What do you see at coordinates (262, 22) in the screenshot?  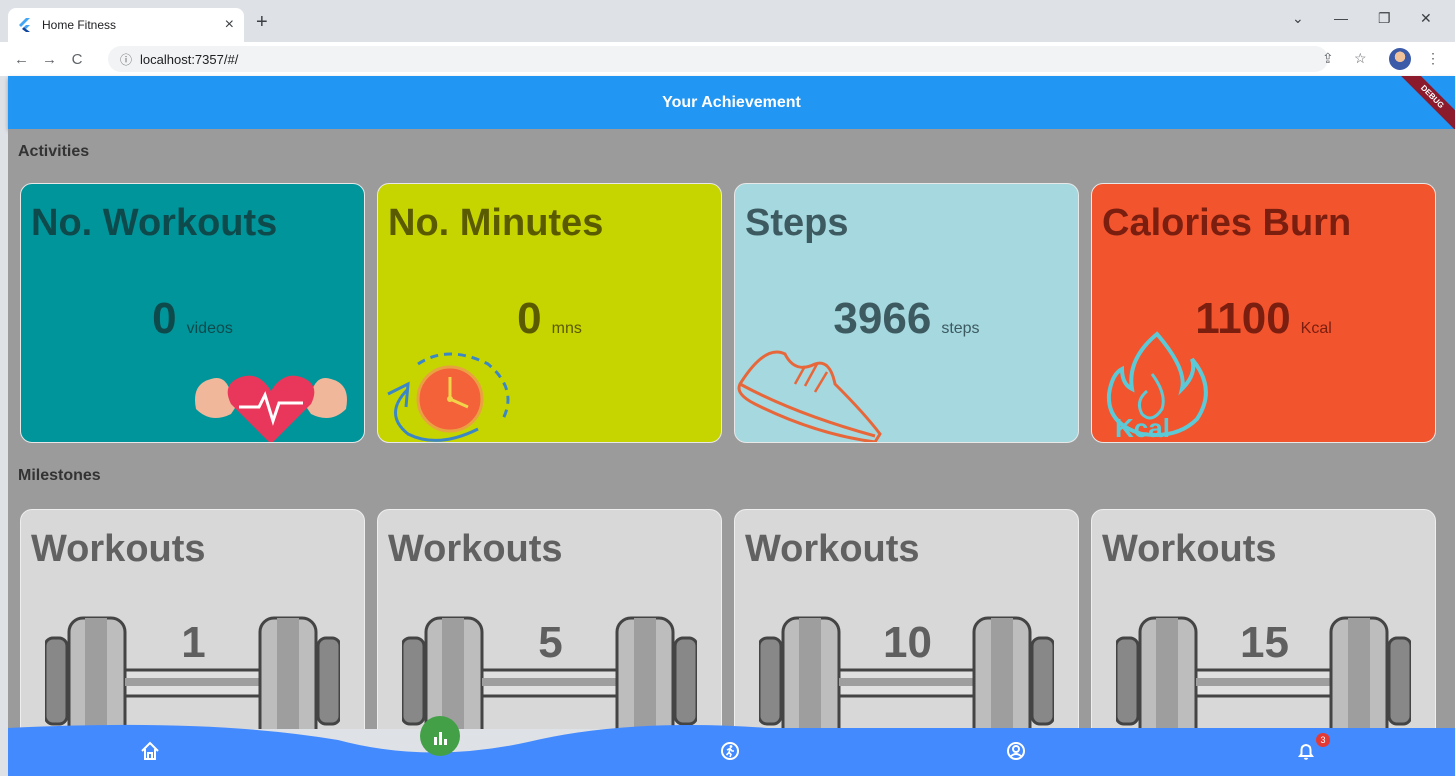 I see `new-tab-icon: +` at bounding box center [262, 22].